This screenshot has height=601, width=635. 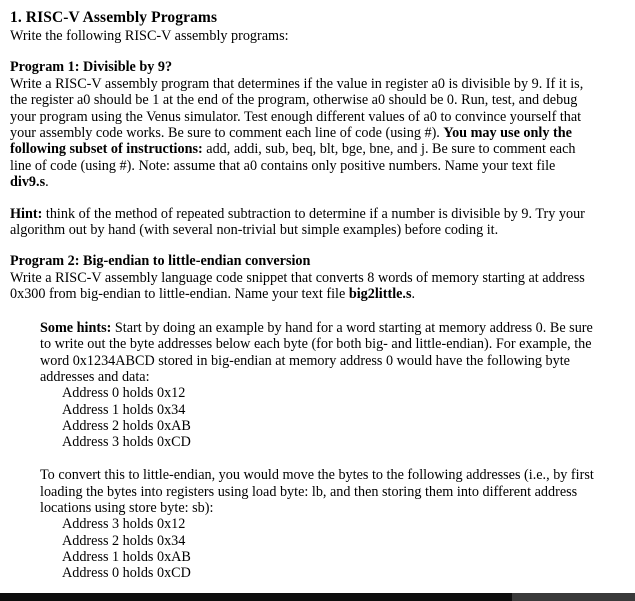 What do you see at coordinates (124, 393) in the screenshot?
I see `list-item: Address 0 holds 0x12` at bounding box center [124, 393].